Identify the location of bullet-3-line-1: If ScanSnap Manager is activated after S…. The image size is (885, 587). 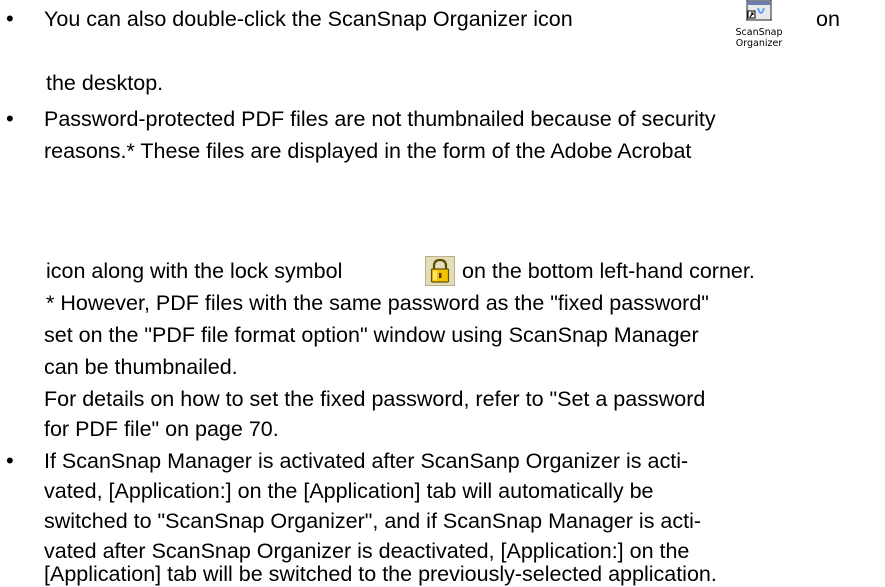
(366, 461).